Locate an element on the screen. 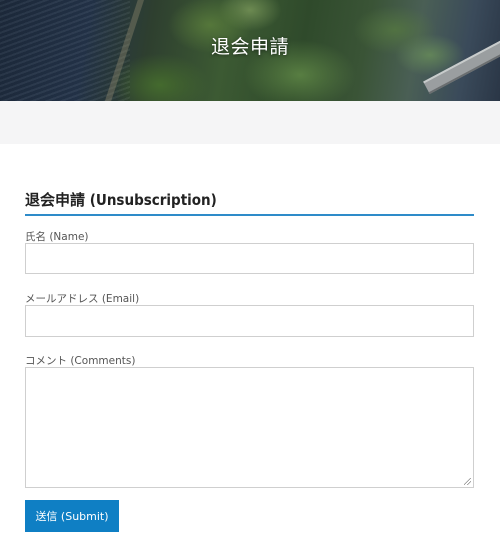 This screenshot has height=550, width=500. name-field-wrapper is located at coordinates (249, 258).